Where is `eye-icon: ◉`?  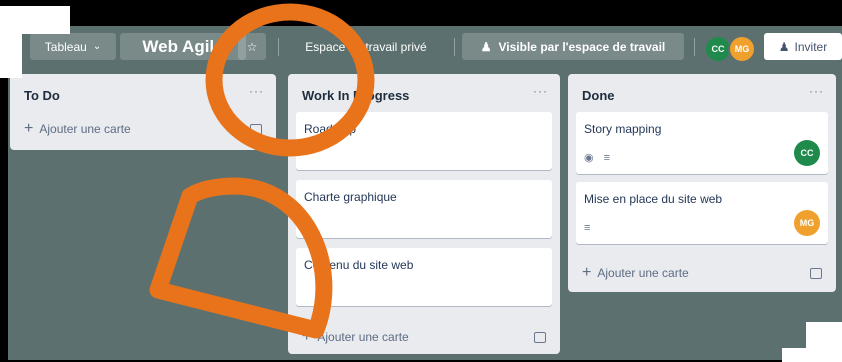
eye-icon: ◉ is located at coordinates (589, 158).